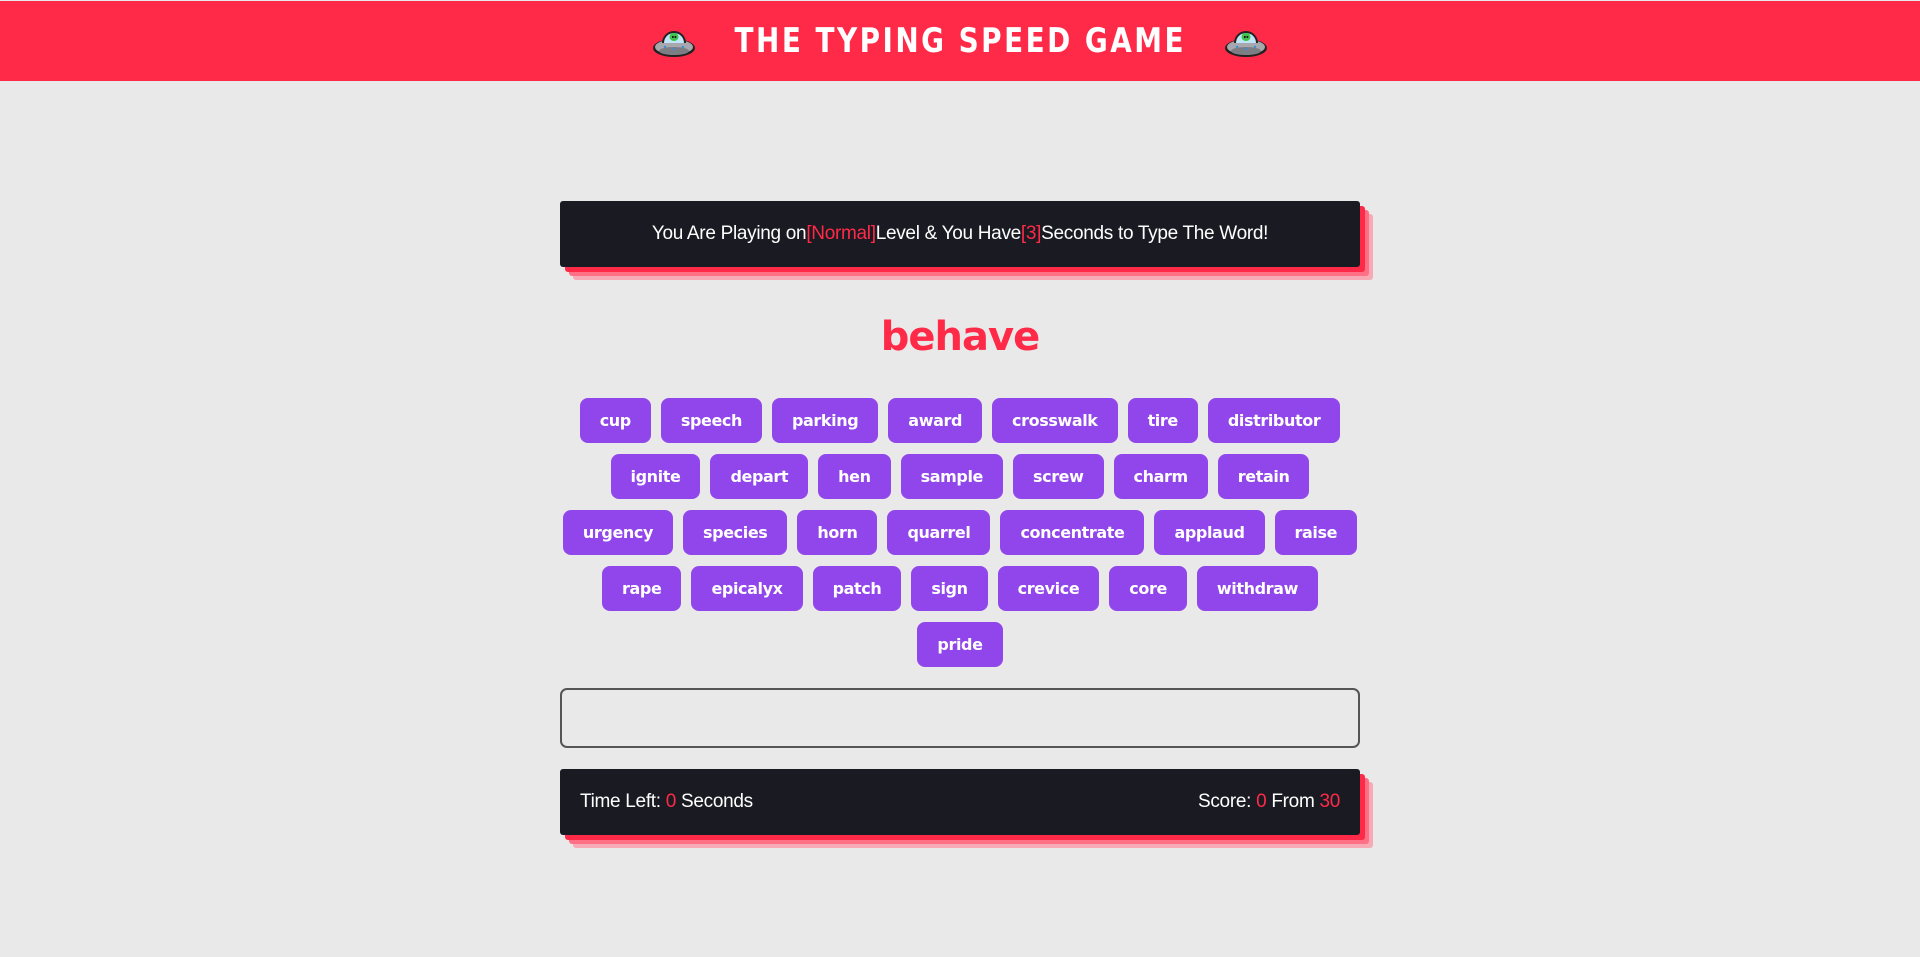 This screenshot has height=957, width=1920. I want to click on word-chip: pride, so click(960, 644).